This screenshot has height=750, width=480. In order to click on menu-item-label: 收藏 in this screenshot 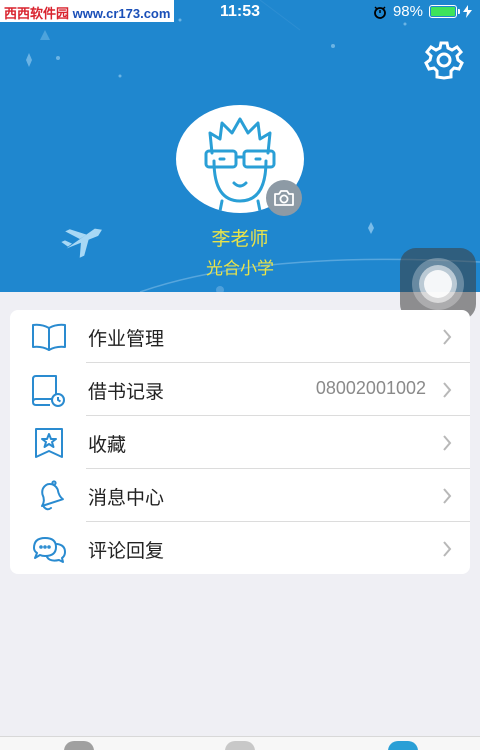, I will do `click(107, 445)`.